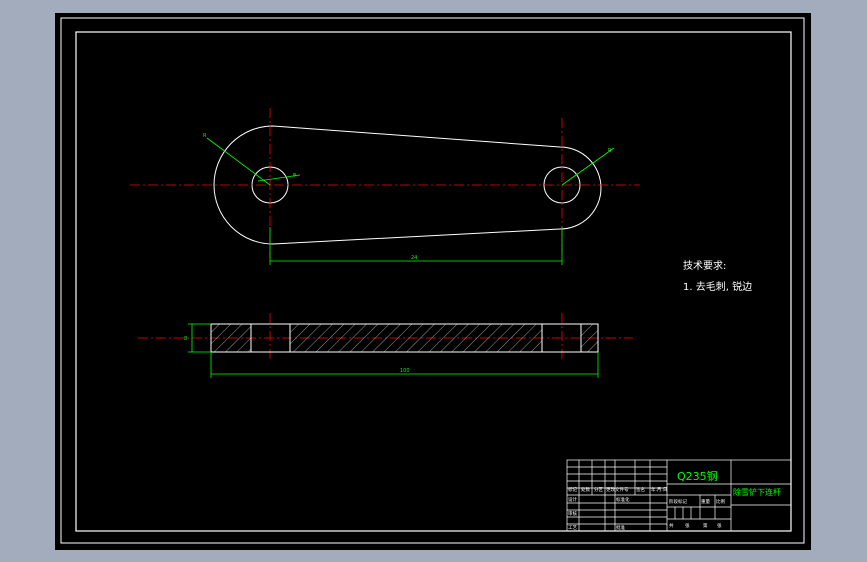 The height and width of the screenshot is (562, 867). Describe the element at coordinates (659, 489) in the screenshot. I see `tb-label-date: 年.月.日` at that location.